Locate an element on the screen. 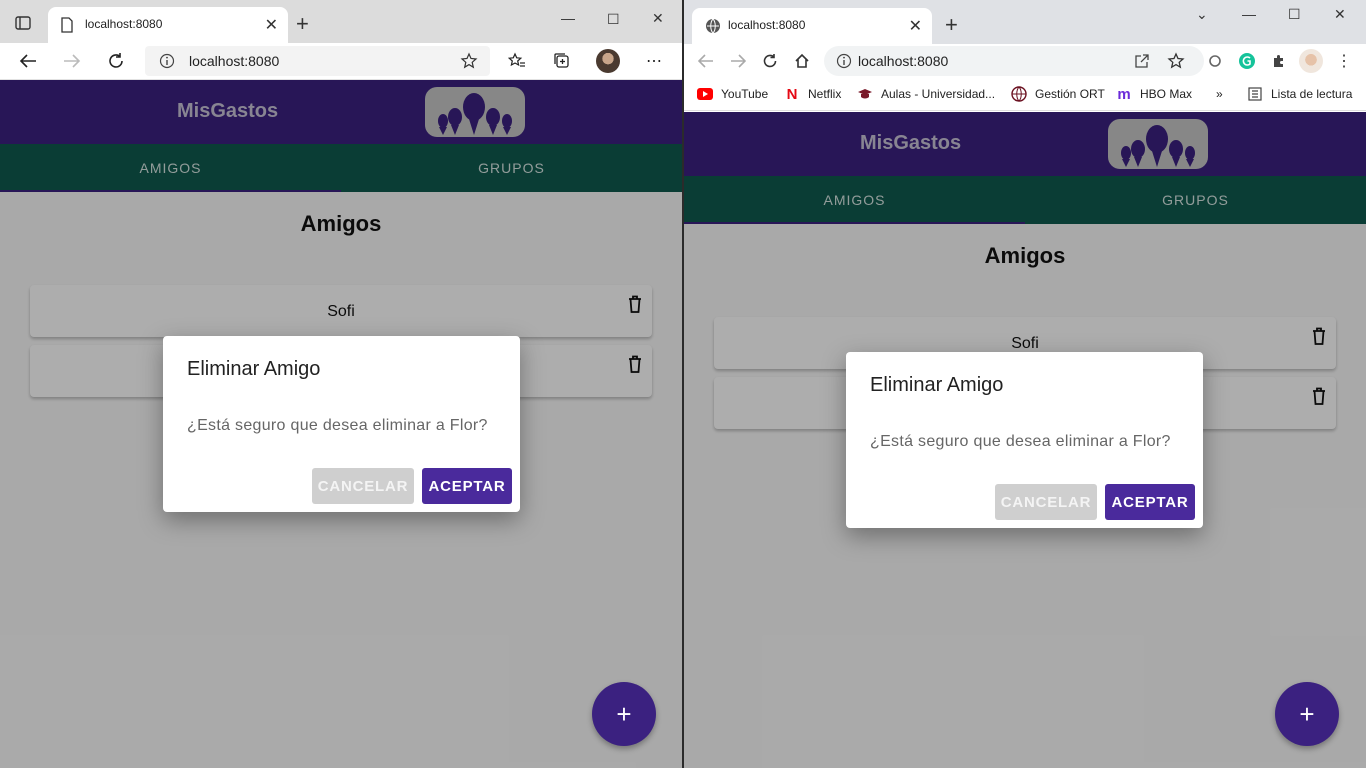 Image resolution: width=1366 pixels, height=768 pixels. toolbar: localhost:8080 ⋮ is located at coordinates (1025, 61).